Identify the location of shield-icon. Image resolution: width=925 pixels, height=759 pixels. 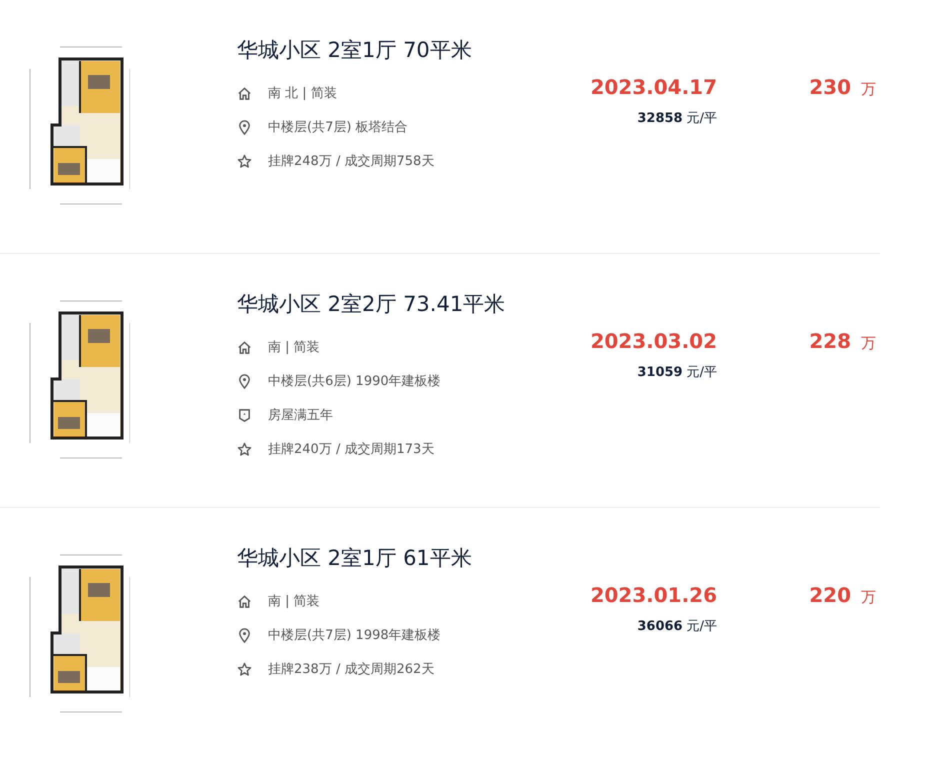
(244, 415).